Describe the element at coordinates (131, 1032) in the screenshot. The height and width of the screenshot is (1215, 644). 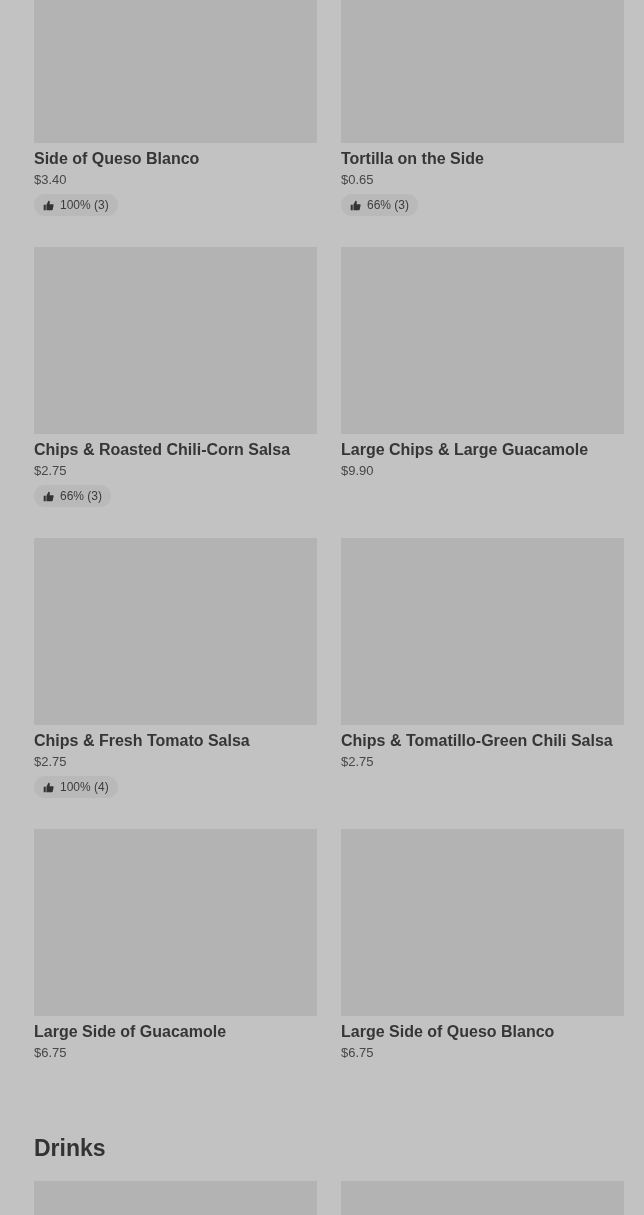
I see `item-name: Large Side of Guacamole` at that location.